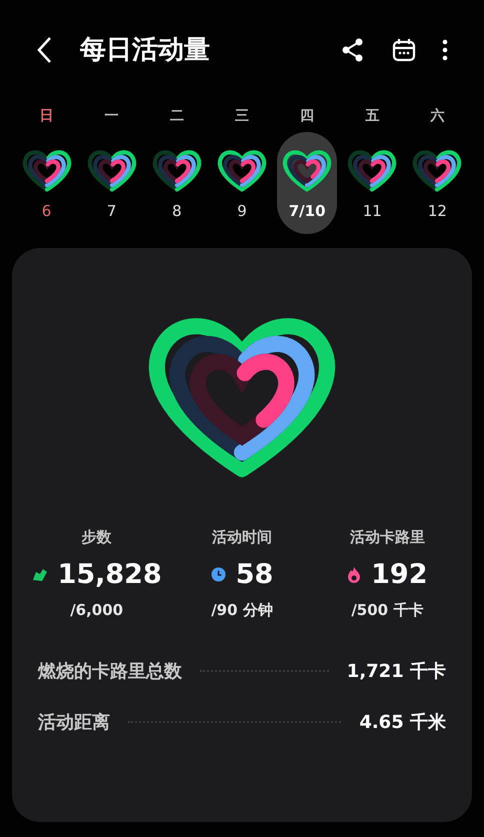  I want to click on stat-label: 活动卡路里, so click(387, 537).